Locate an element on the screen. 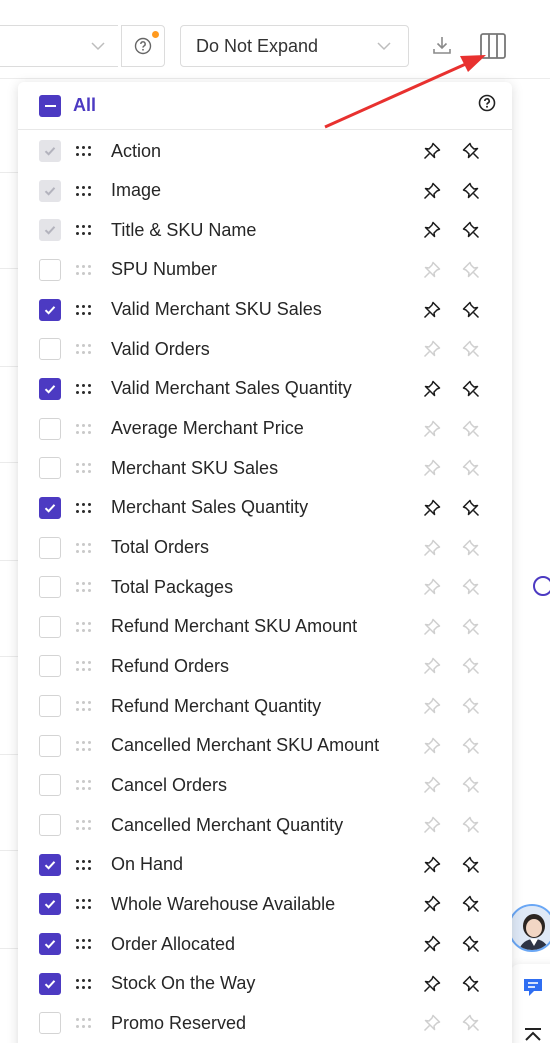 The image size is (550, 1043). column-label: Valid Merchant Sales Quantity is located at coordinates (231, 388).